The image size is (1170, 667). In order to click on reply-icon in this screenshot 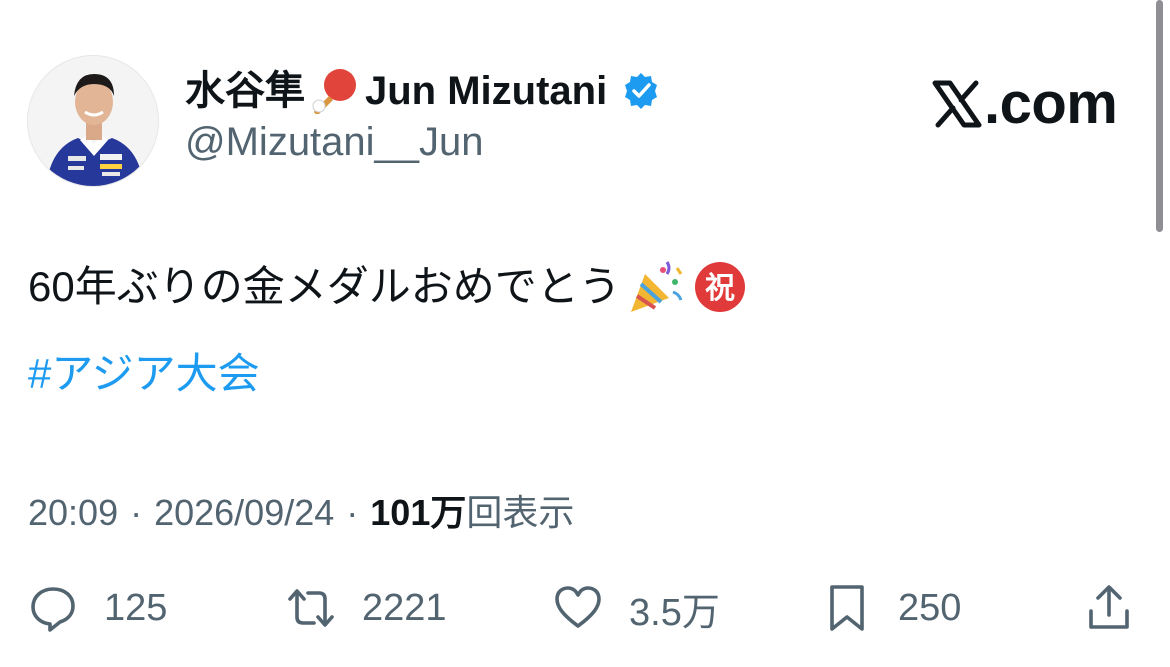, I will do `click(53, 609)`.